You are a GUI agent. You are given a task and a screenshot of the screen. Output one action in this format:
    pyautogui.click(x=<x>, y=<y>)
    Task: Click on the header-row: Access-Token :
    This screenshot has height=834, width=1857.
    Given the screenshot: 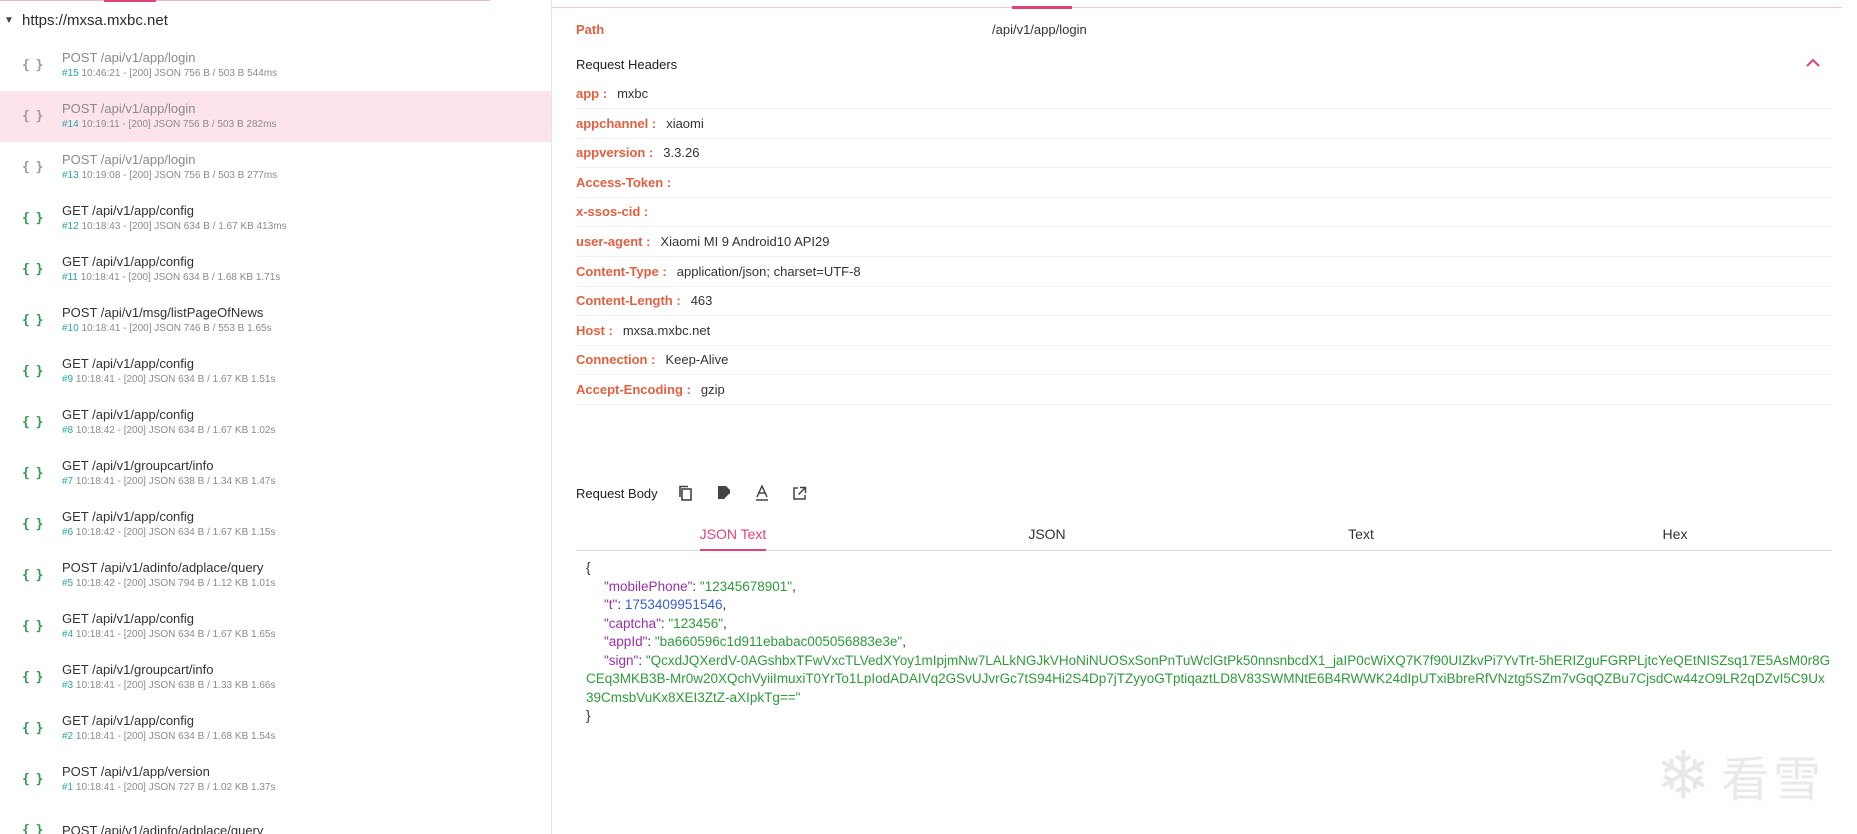 What is the action you would take?
    pyautogui.click(x=1204, y=183)
    